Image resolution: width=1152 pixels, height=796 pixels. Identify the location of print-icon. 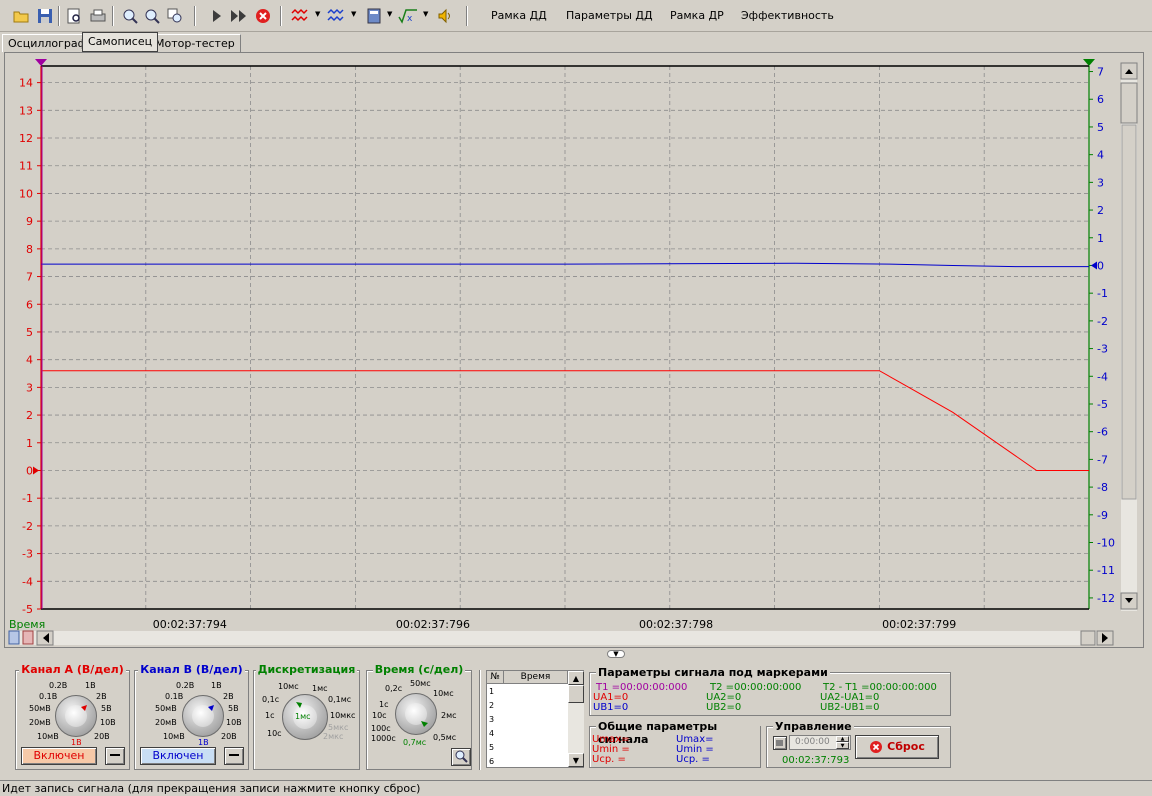
(98, 16).